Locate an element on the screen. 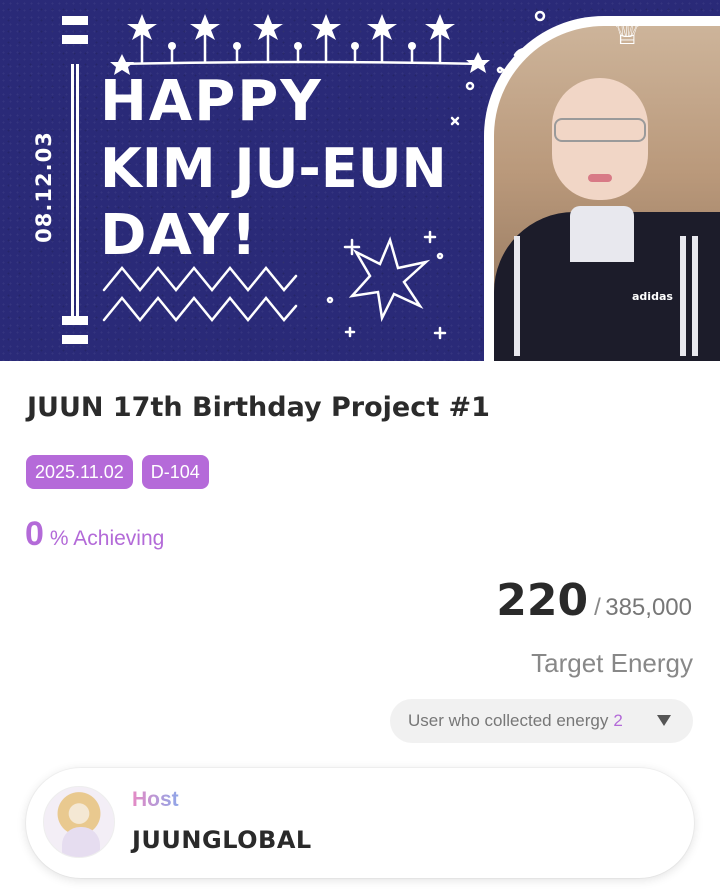 The image size is (720, 891). dday-badge: D-104 is located at coordinates (175, 472).